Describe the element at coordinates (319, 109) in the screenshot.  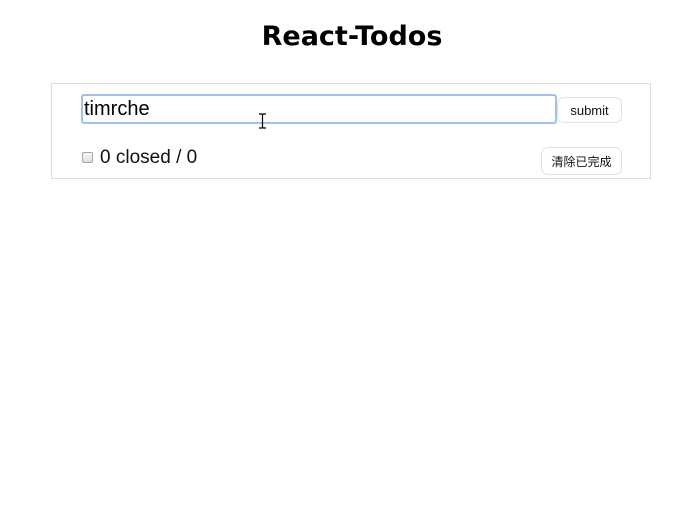
I see `todo-input` at that location.